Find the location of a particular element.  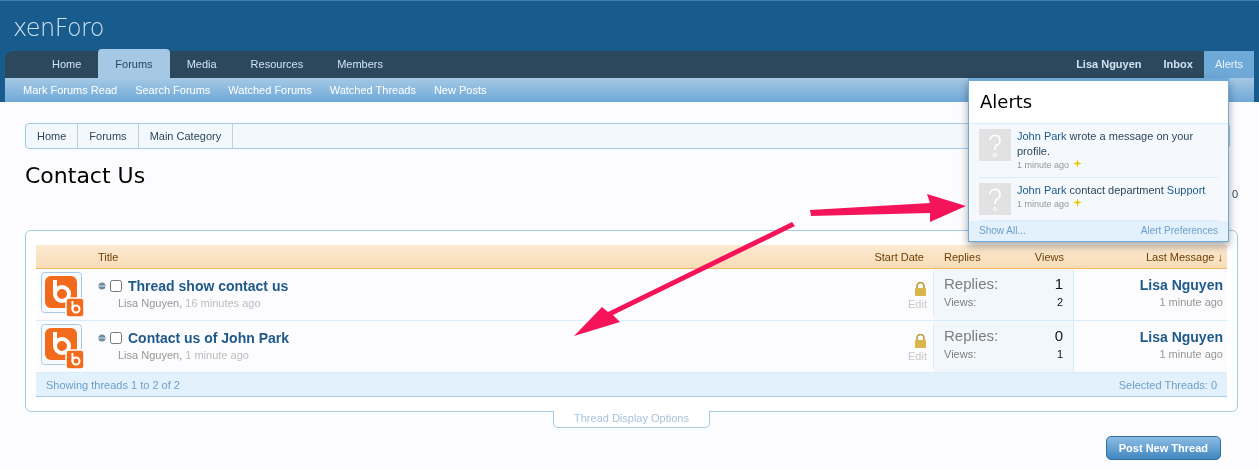

column-header: Start Date is located at coordinates (889, 256).